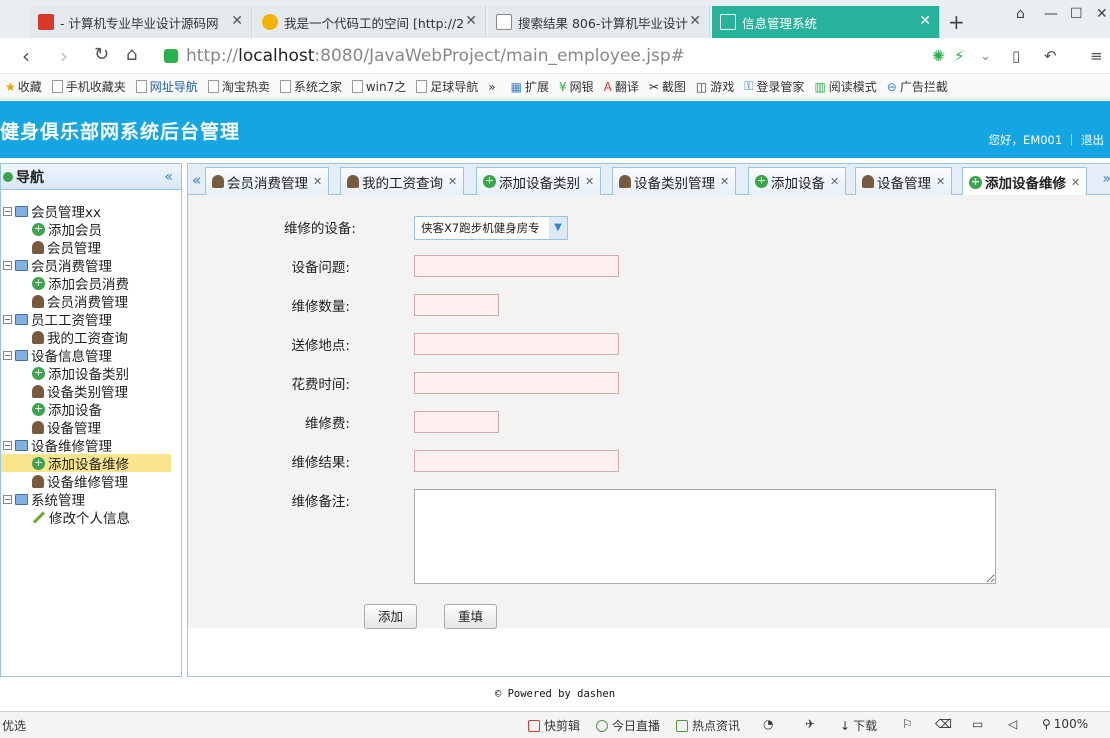 This screenshot has height=738, width=1110. Describe the element at coordinates (196, 180) in the screenshot. I see `tabs-scroll-left-icon: «` at that location.